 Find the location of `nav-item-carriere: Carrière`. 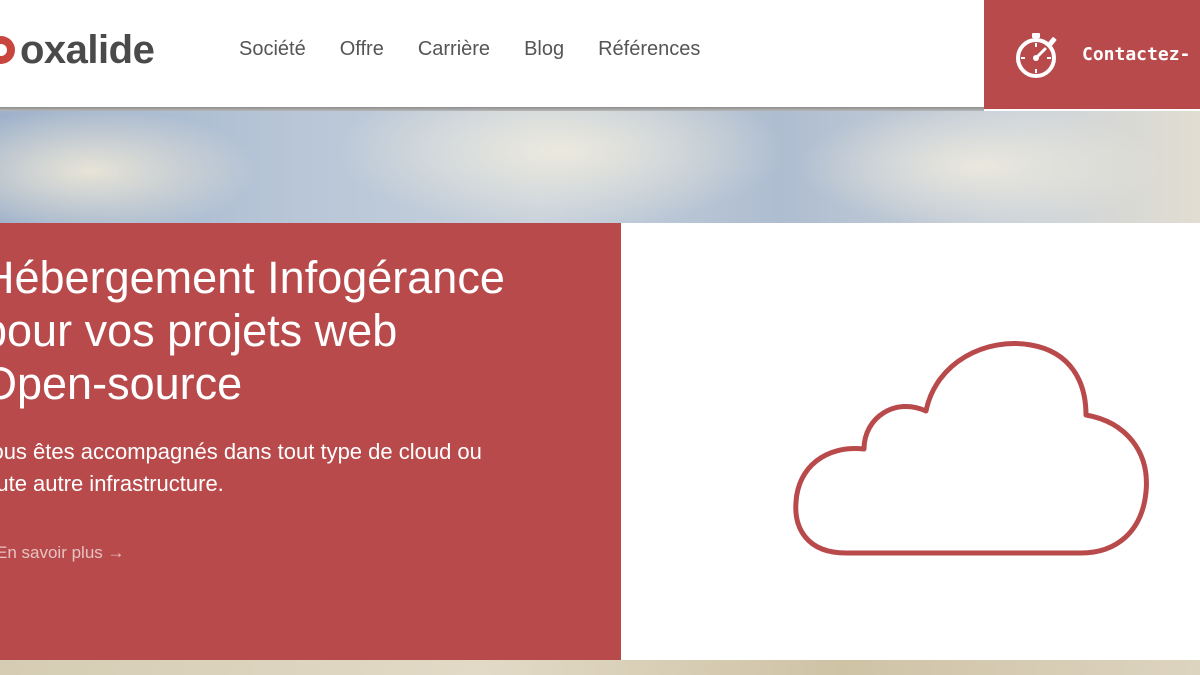

nav-item-carriere: Carrière is located at coordinates (454, 49).